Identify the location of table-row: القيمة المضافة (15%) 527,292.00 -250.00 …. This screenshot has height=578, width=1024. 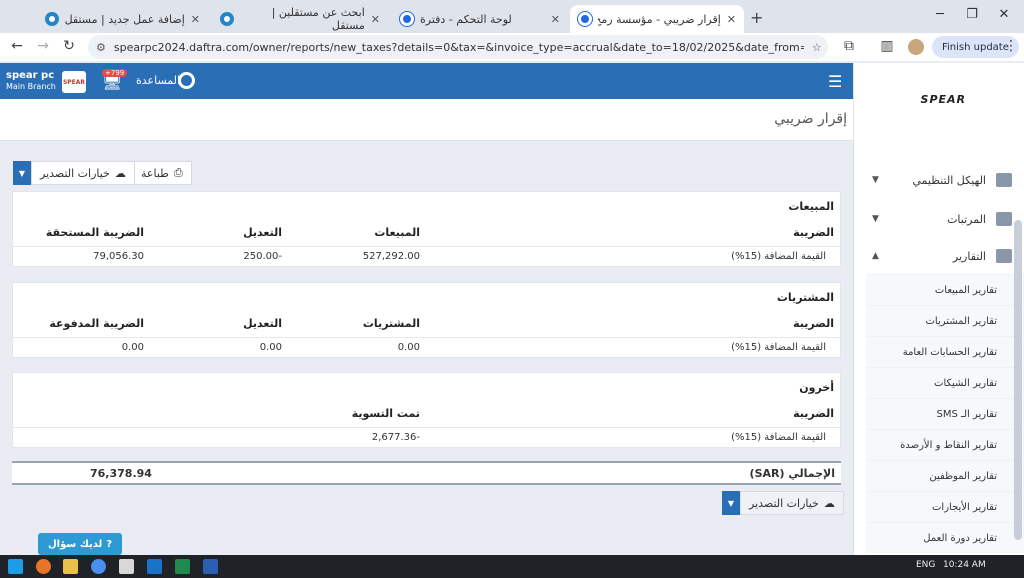
(426, 256).